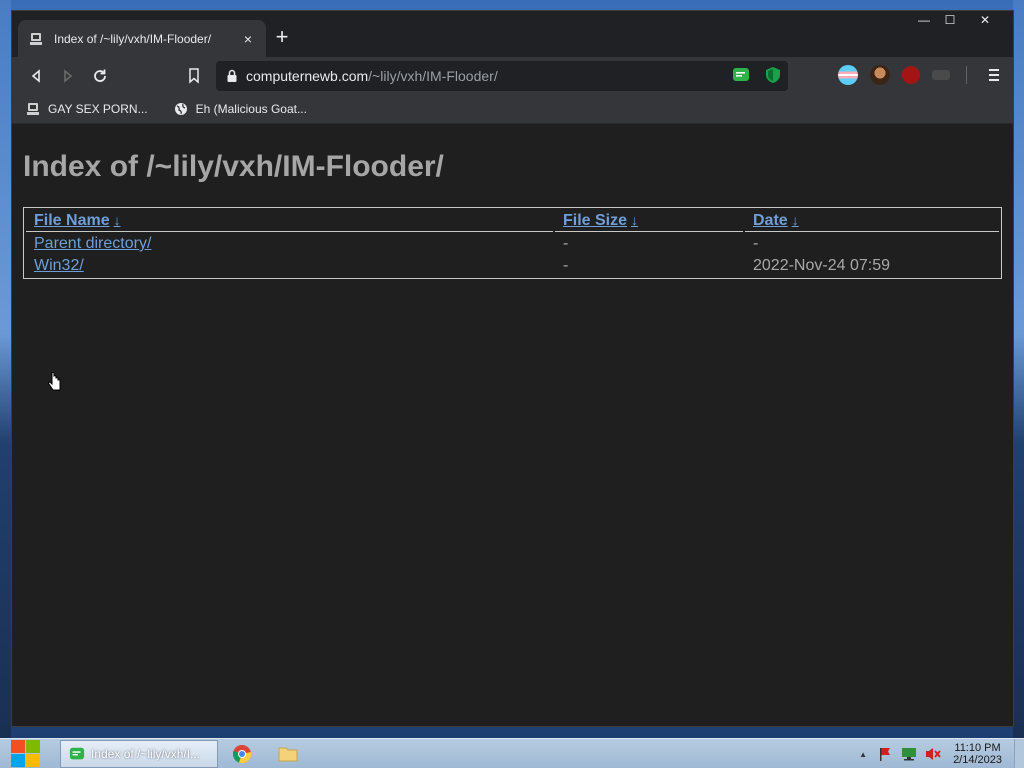 This screenshot has height=768, width=1024. I want to click on url-text: computernewb.com/~lily/vxh/IM-Flooder/, so click(372, 76).